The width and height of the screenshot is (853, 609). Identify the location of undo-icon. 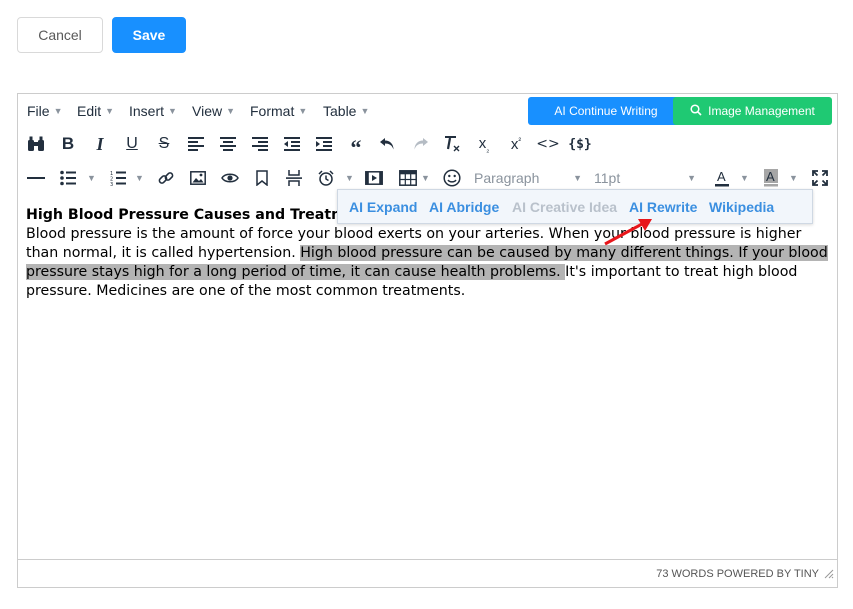
(388, 144).